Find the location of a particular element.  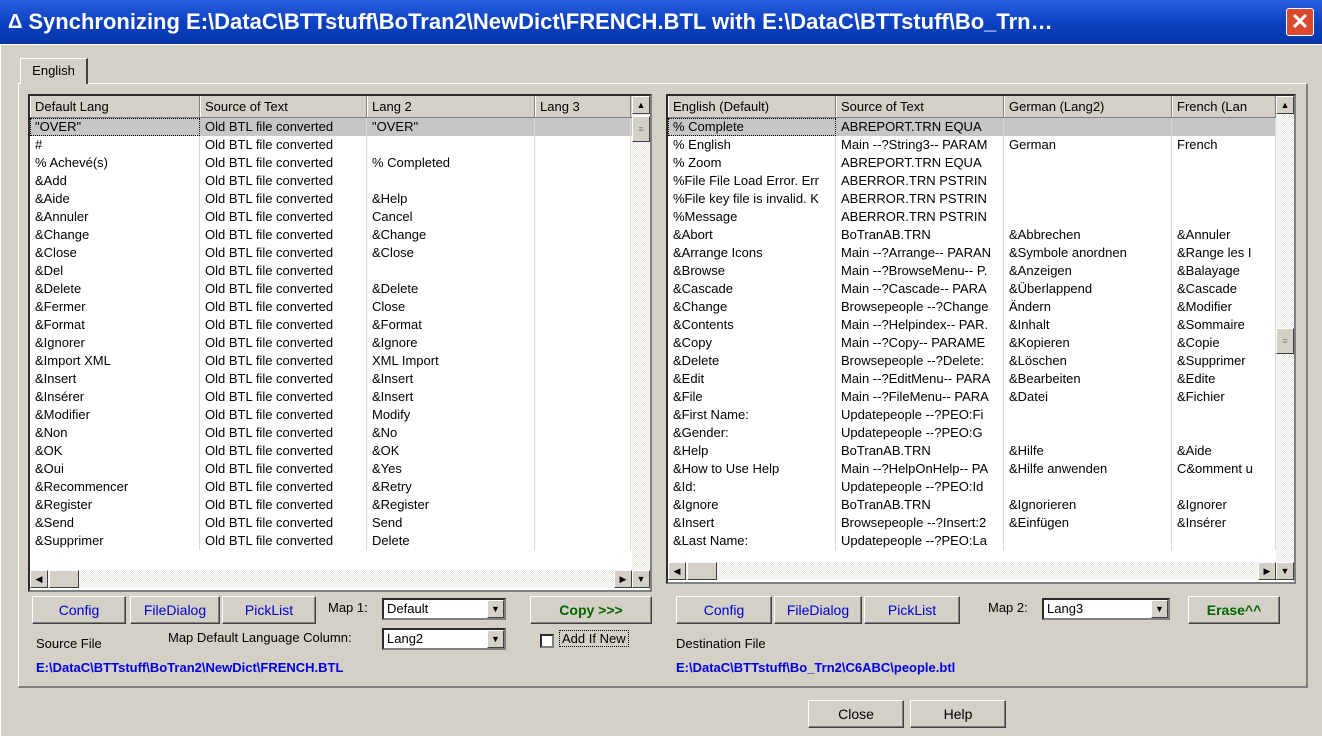

right-picklist-button: PickList is located at coordinates (912, 610).